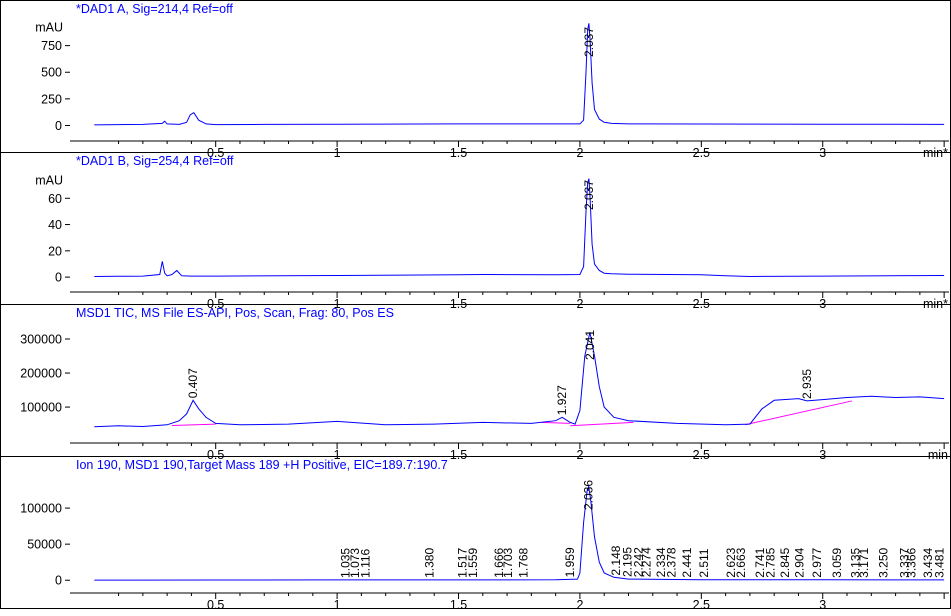  I want to click on y-tick-label: 500, so click(51, 73).